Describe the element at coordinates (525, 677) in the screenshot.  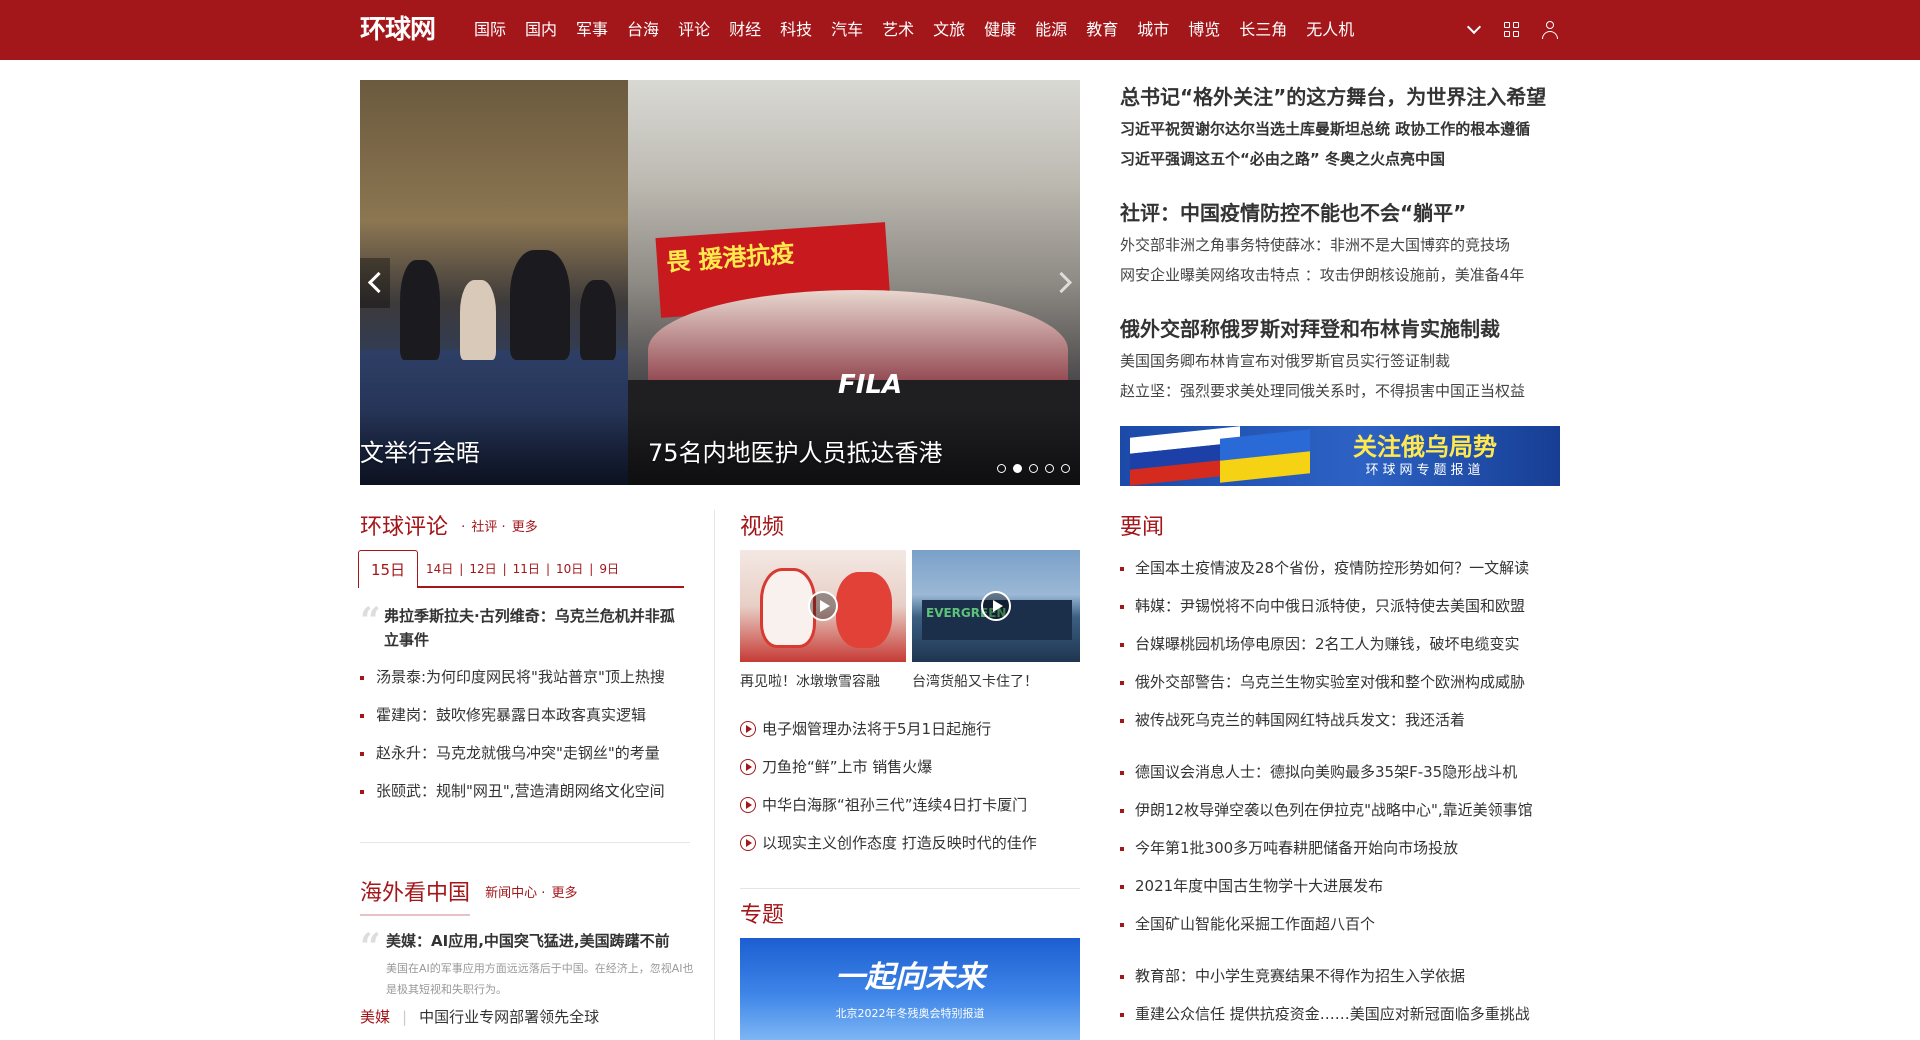
I see `list-item: 汤景泰:为何印度网民将"我站普京"顶上热搜` at that location.